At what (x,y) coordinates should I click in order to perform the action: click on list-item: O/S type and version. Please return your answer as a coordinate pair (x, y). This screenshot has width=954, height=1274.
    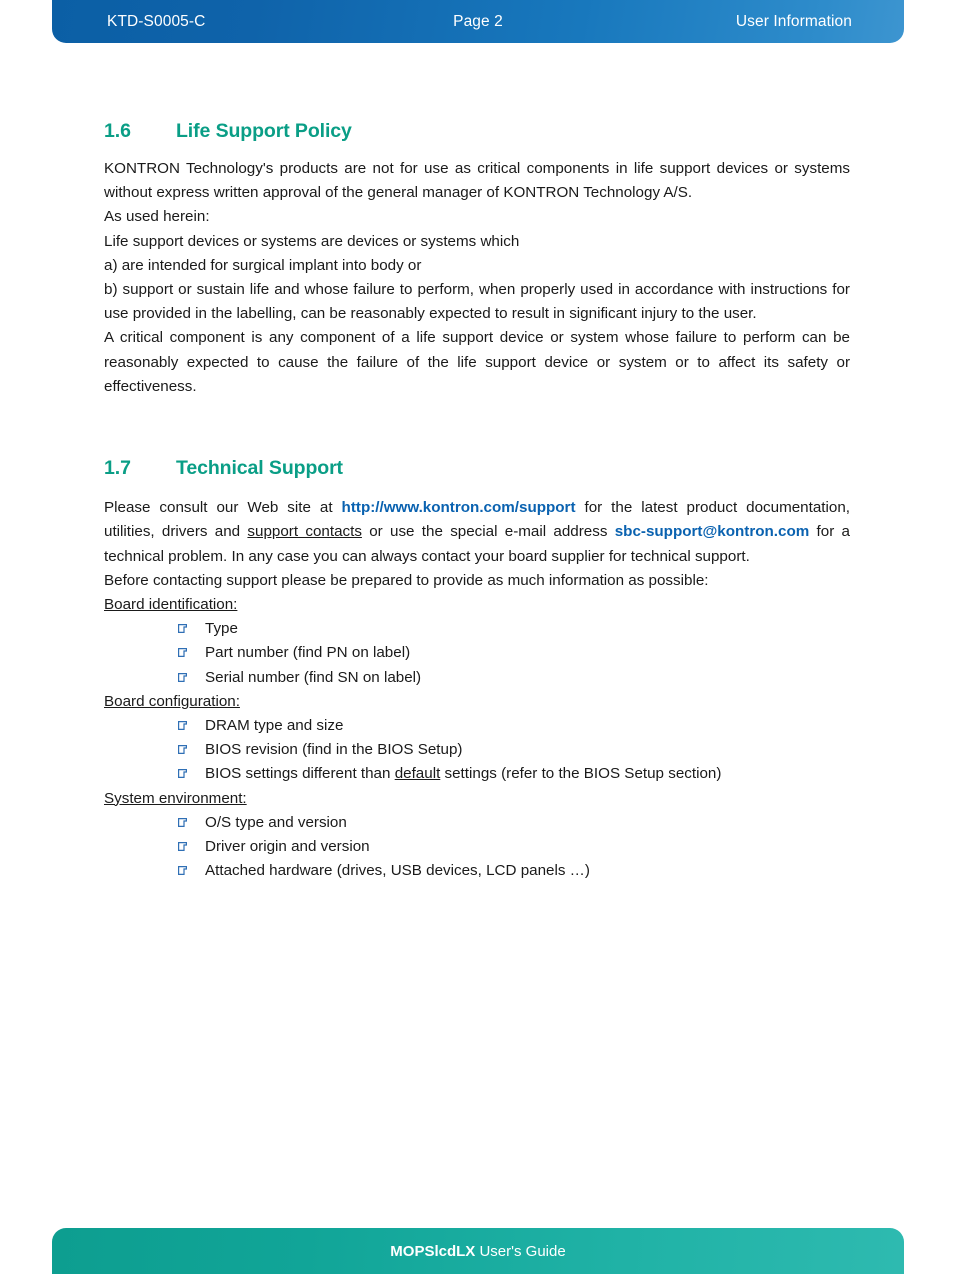
    Looking at the image, I should click on (477, 823).